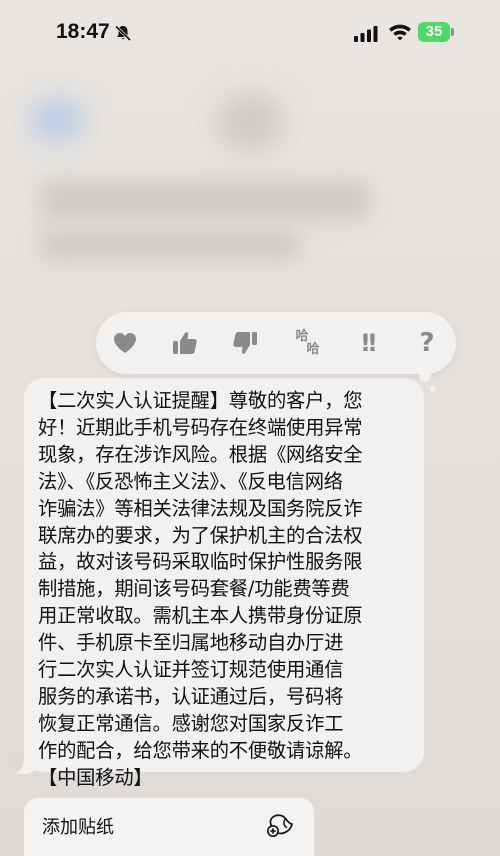 This screenshot has height=856, width=500. Describe the element at coordinates (57, 120) in the screenshot. I see `blurred-background-element` at that location.